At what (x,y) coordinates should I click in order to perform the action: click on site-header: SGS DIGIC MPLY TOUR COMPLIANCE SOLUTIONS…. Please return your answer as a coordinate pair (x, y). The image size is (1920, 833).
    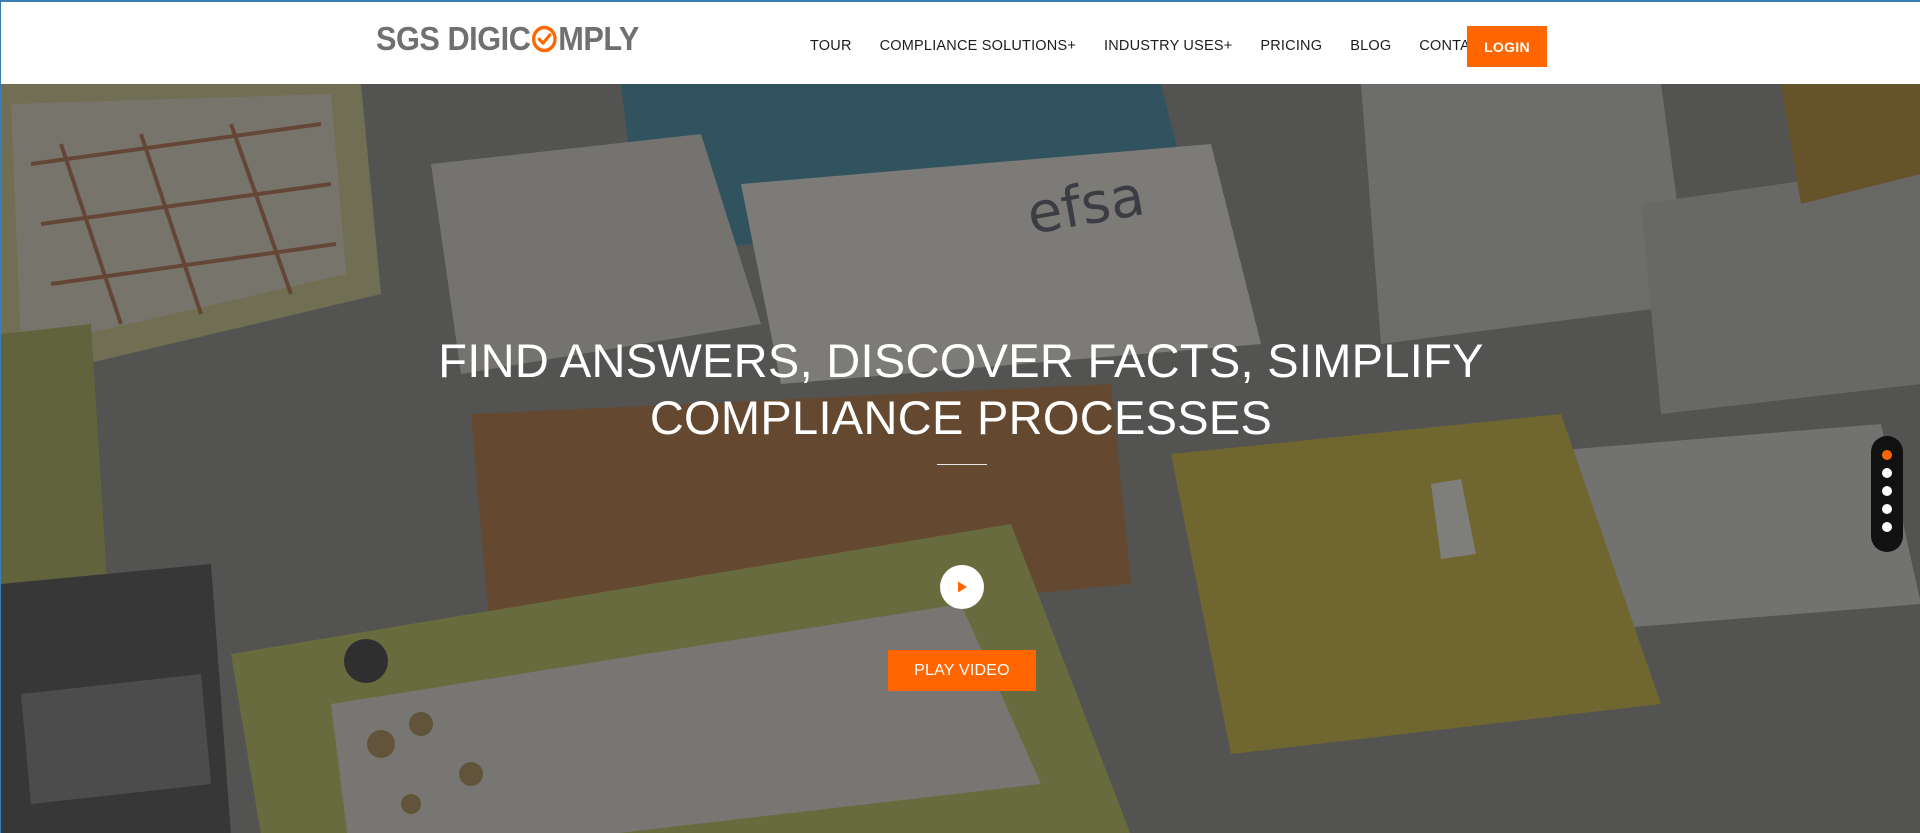
    Looking at the image, I should click on (960, 43).